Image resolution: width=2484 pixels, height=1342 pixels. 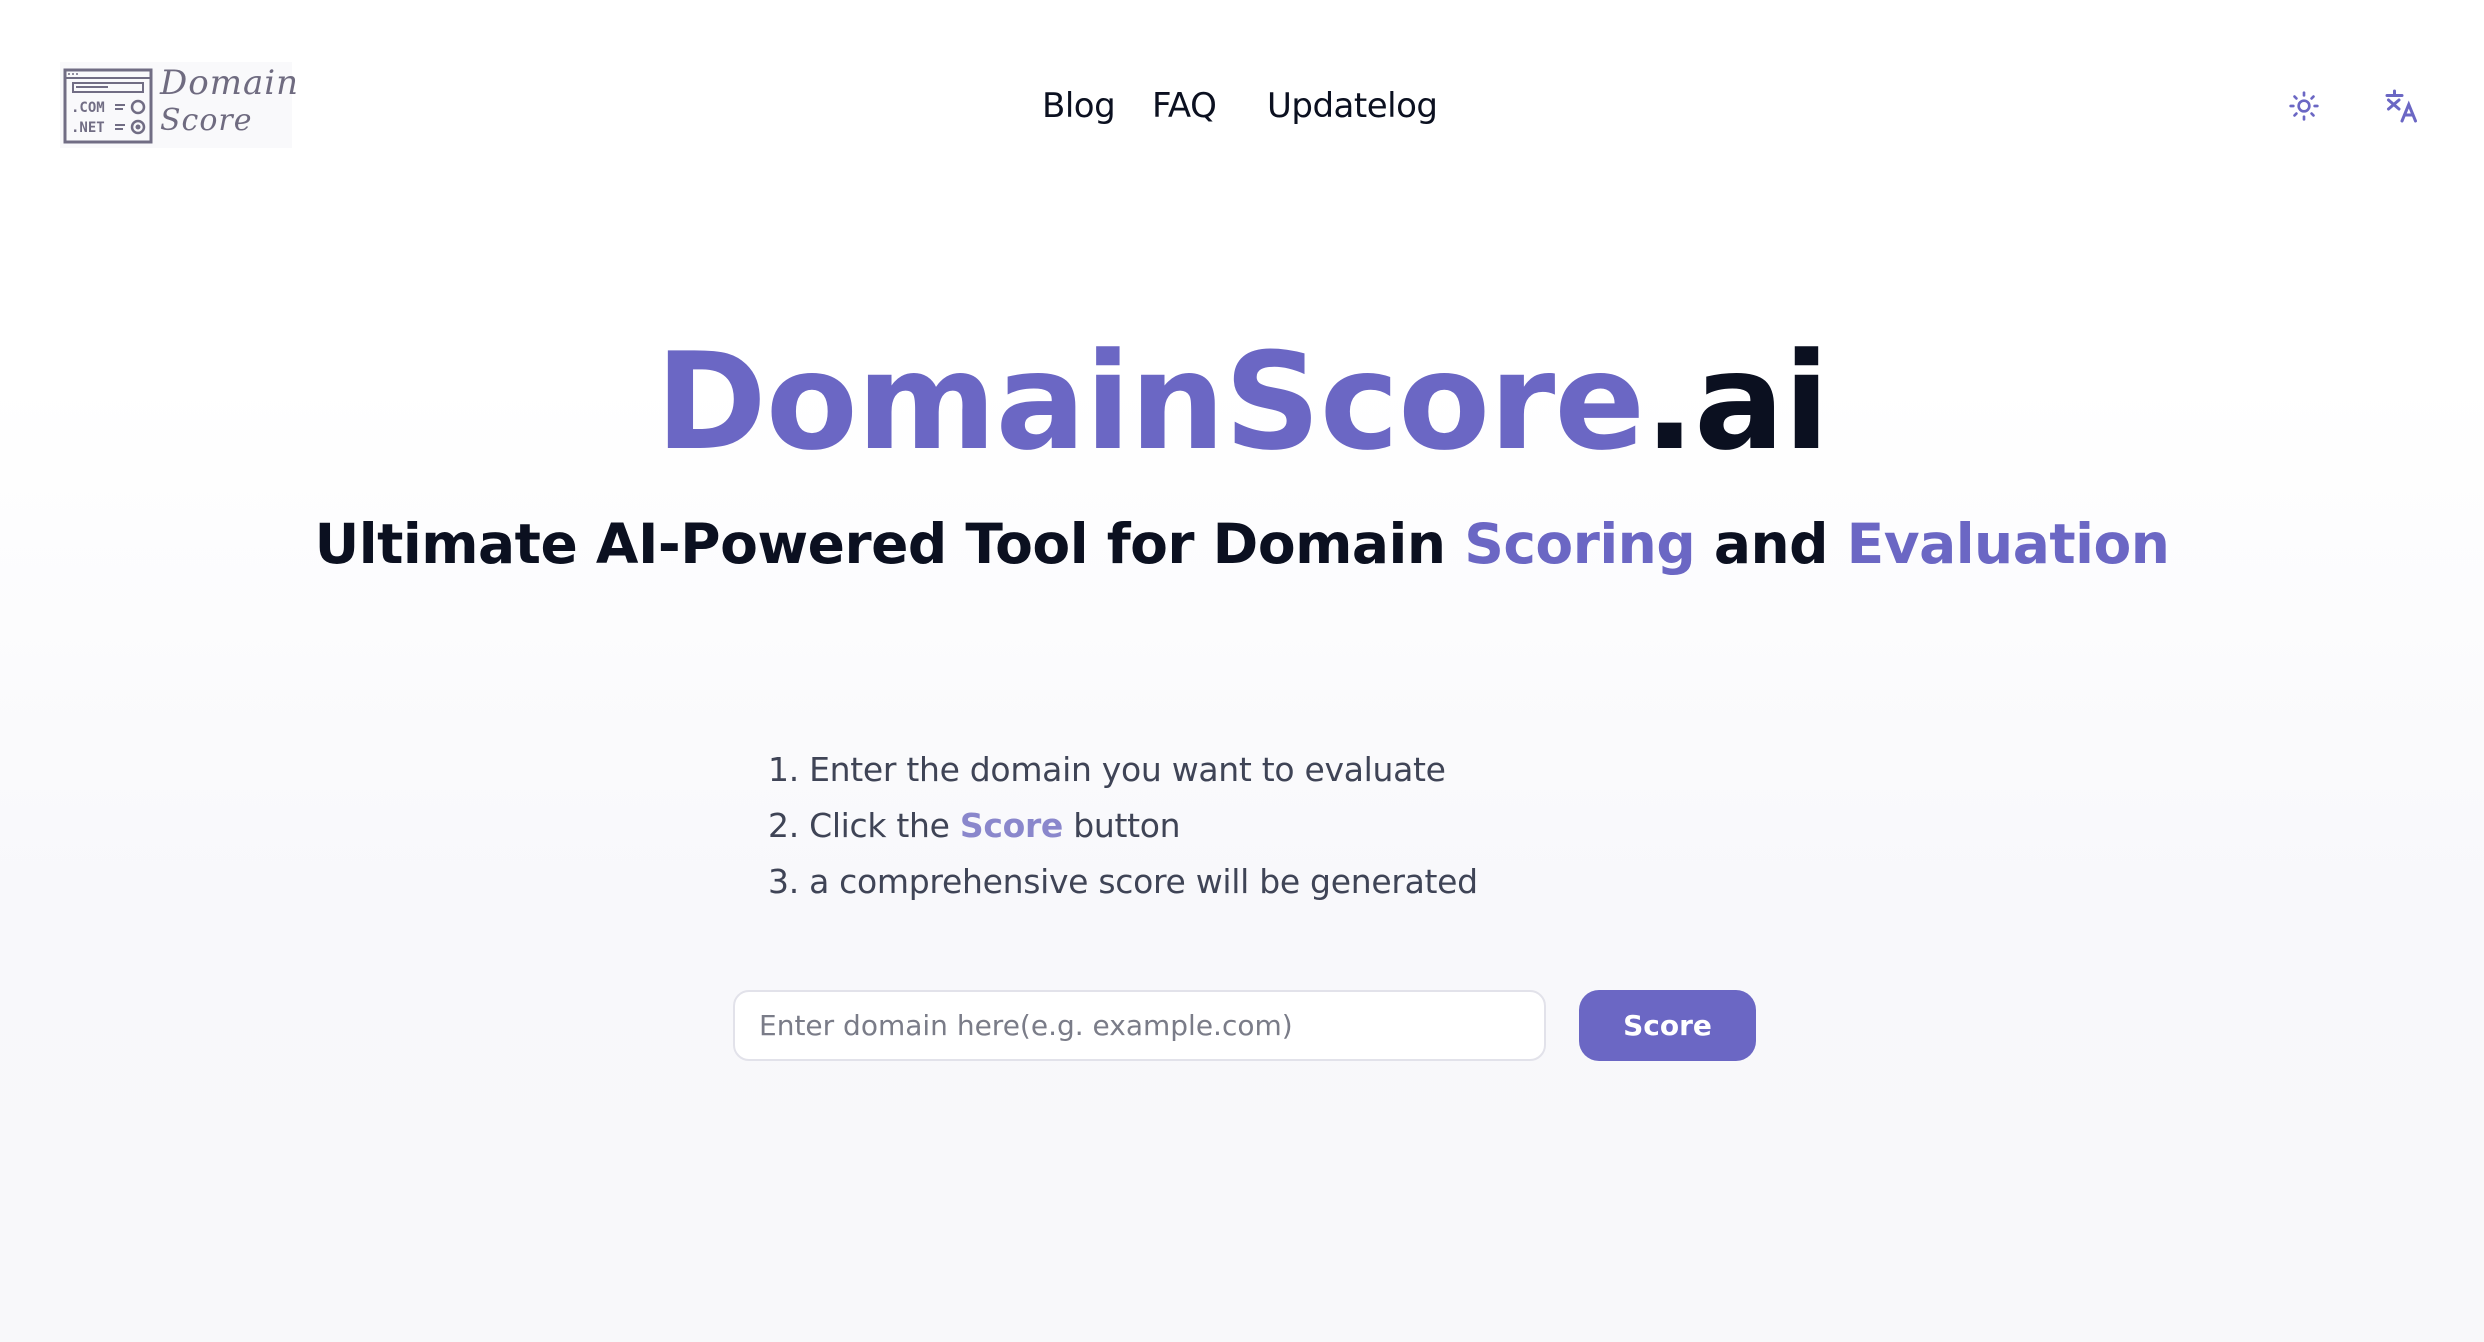 What do you see at coordinates (230, 83) in the screenshot?
I see `logo-text-domain: Domain` at bounding box center [230, 83].